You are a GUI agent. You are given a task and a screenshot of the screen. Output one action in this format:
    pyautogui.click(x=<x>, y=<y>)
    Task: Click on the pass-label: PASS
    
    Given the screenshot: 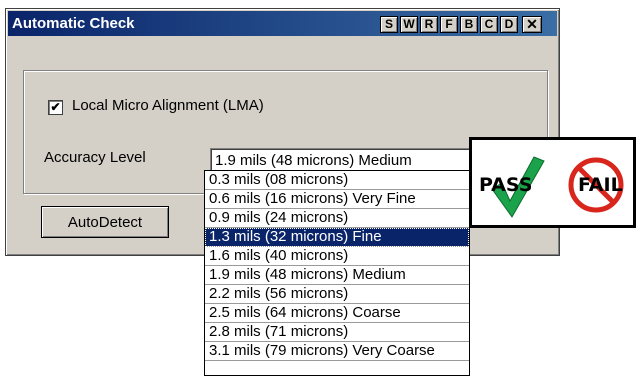 What is the action you would take?
    pyautogui.click(x=506, y=185)
    